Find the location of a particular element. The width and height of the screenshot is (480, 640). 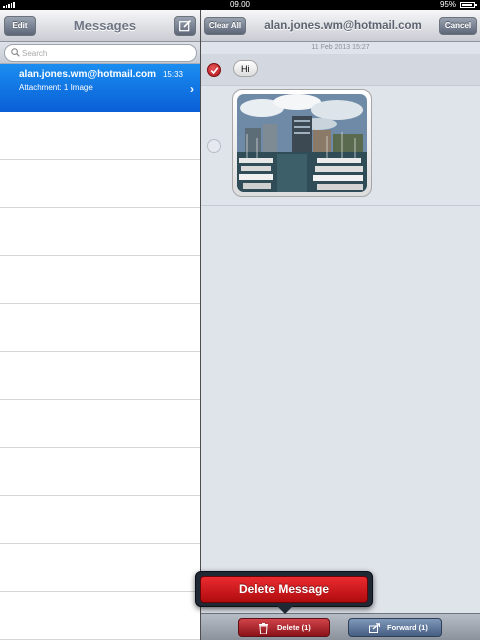

search-input is located at coordinates (102, 53).